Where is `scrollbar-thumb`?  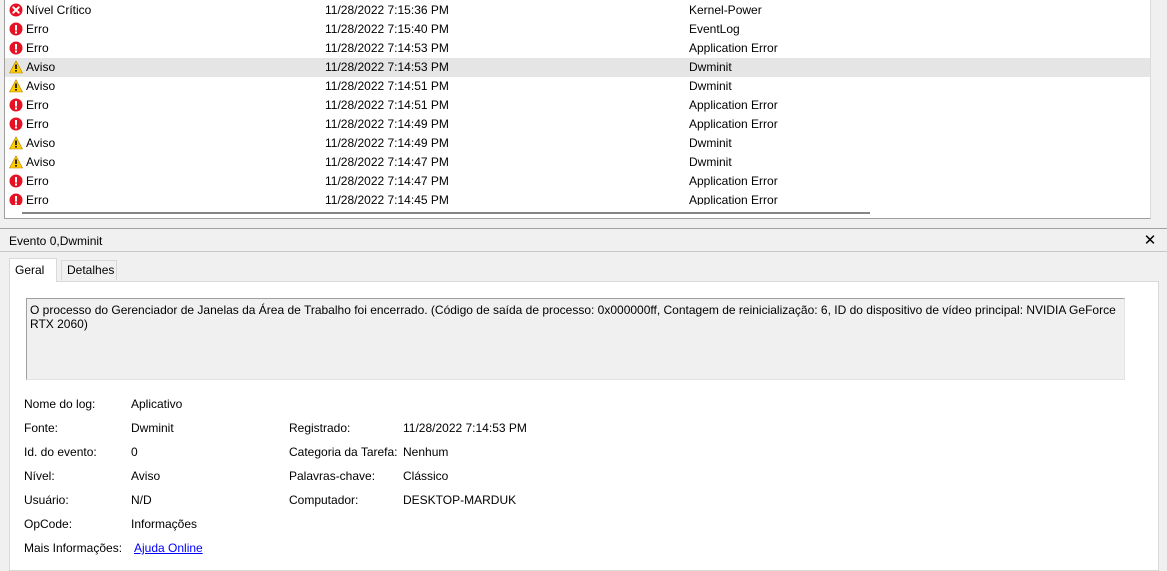 scrollbar-thumb is located at coordinates (446, 213).